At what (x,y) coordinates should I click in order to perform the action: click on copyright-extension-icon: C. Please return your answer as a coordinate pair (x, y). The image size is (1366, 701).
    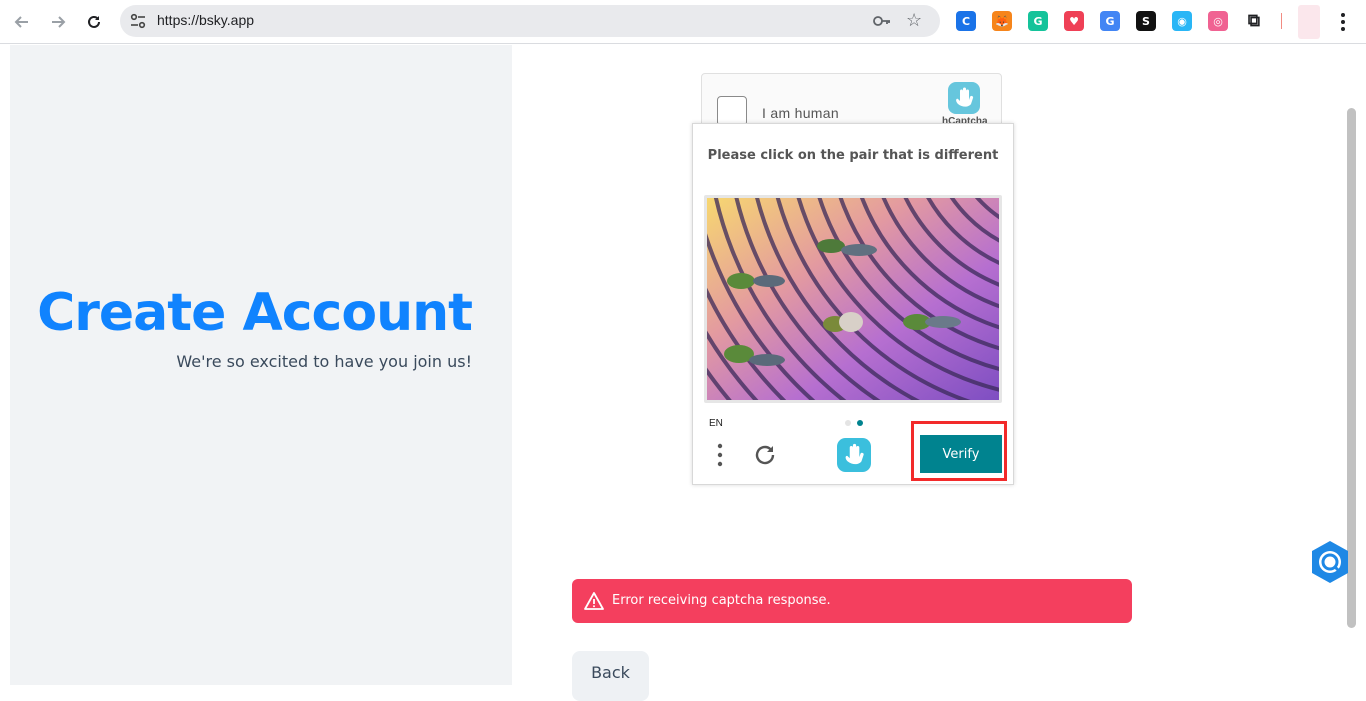
    Looking at the image, I should click on (966, 21).